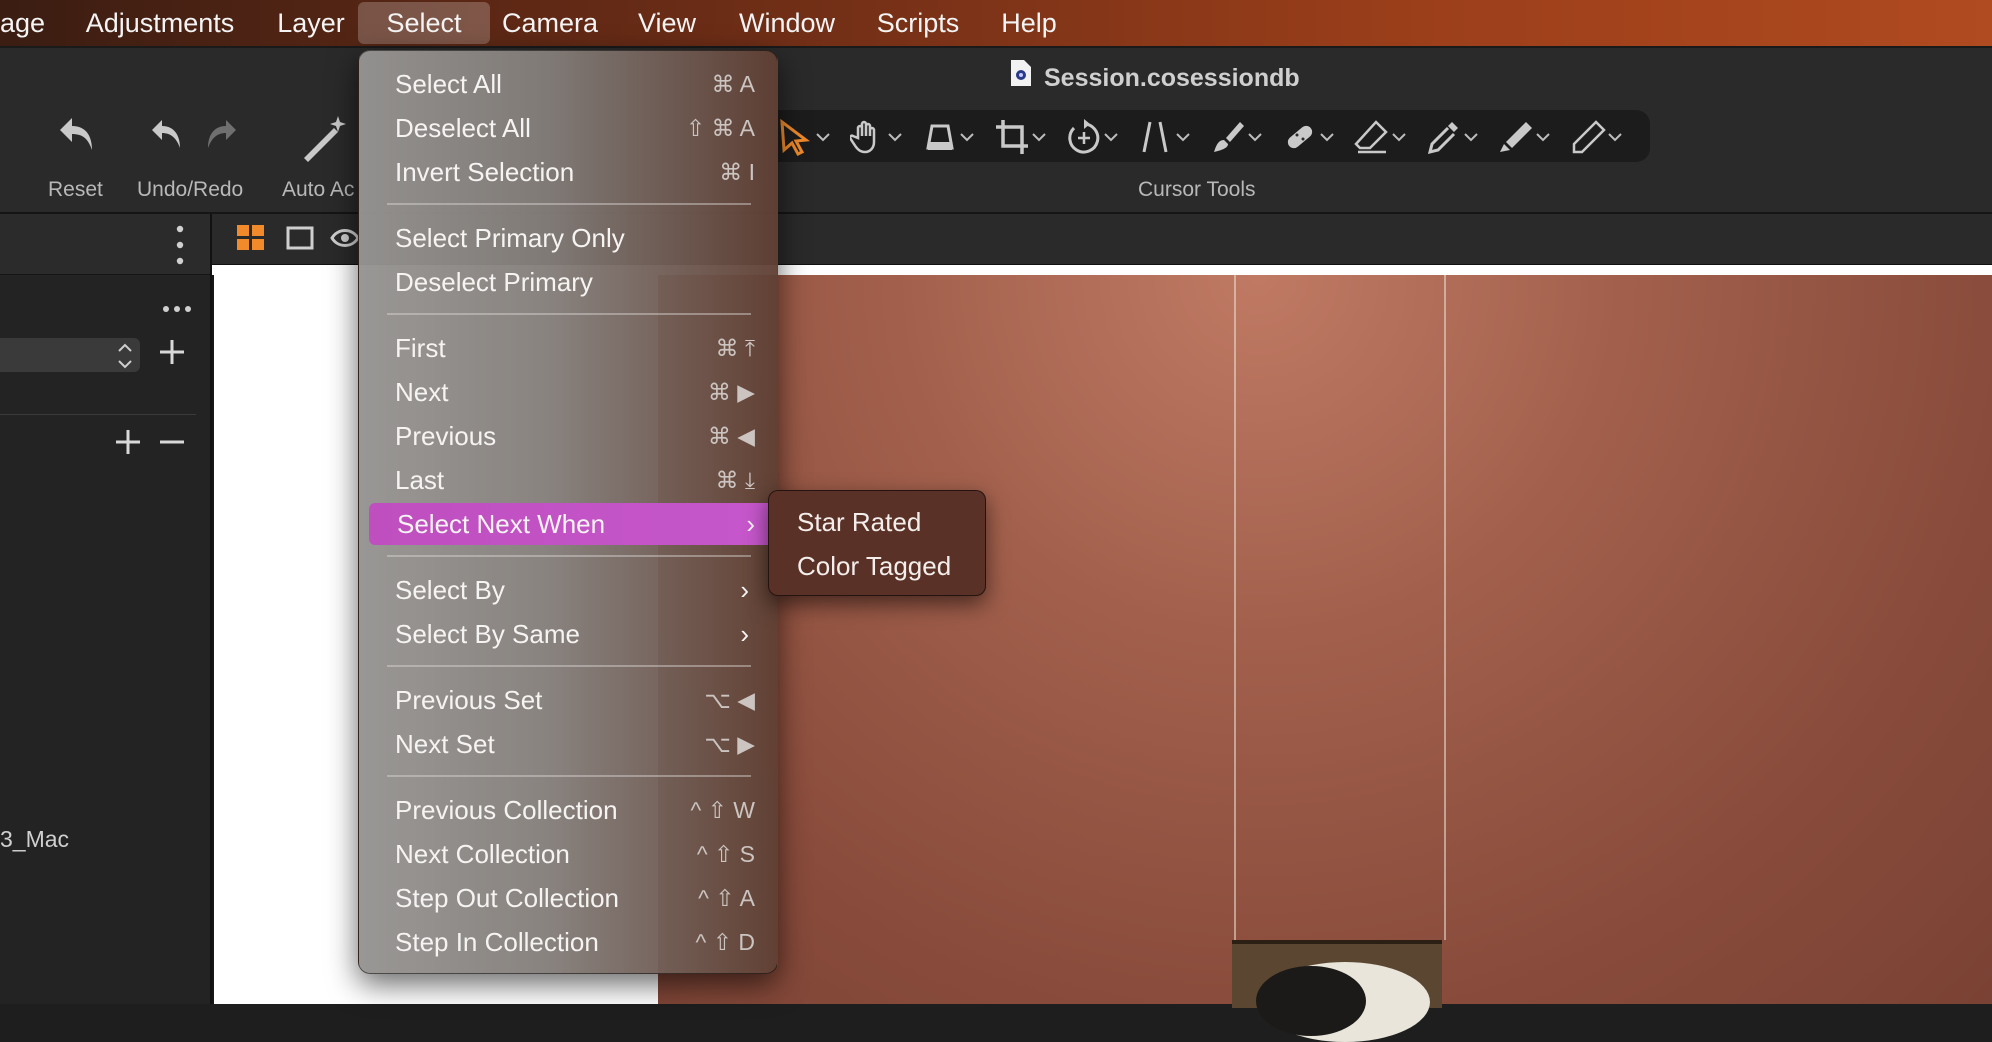 The width and height of the screenshot is (1992, 1042). What do you see at coordinates (735, 480) in the screenshot?
I see `shortcut: ⌘ ⤓` at bounding box center [735, 480].